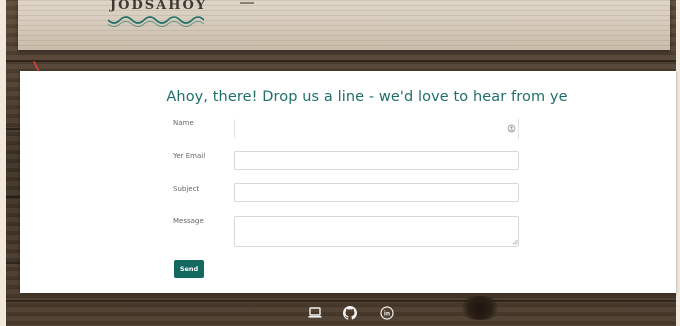 This screenshot has height=326, width=680. I want to click on laptop-icon, so click(315, 313).